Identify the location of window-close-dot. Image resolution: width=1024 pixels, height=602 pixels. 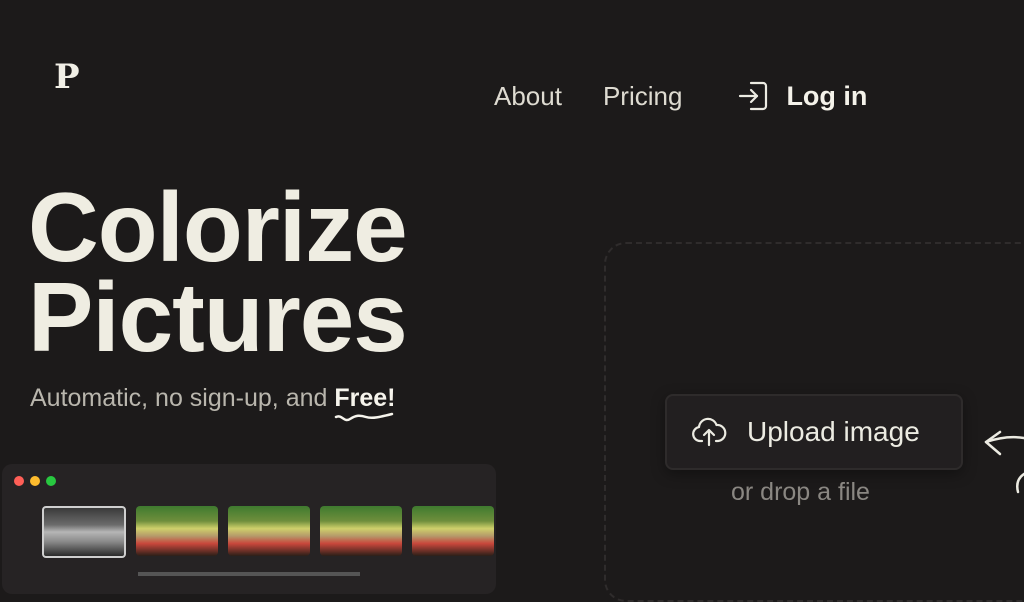
(19, 481).